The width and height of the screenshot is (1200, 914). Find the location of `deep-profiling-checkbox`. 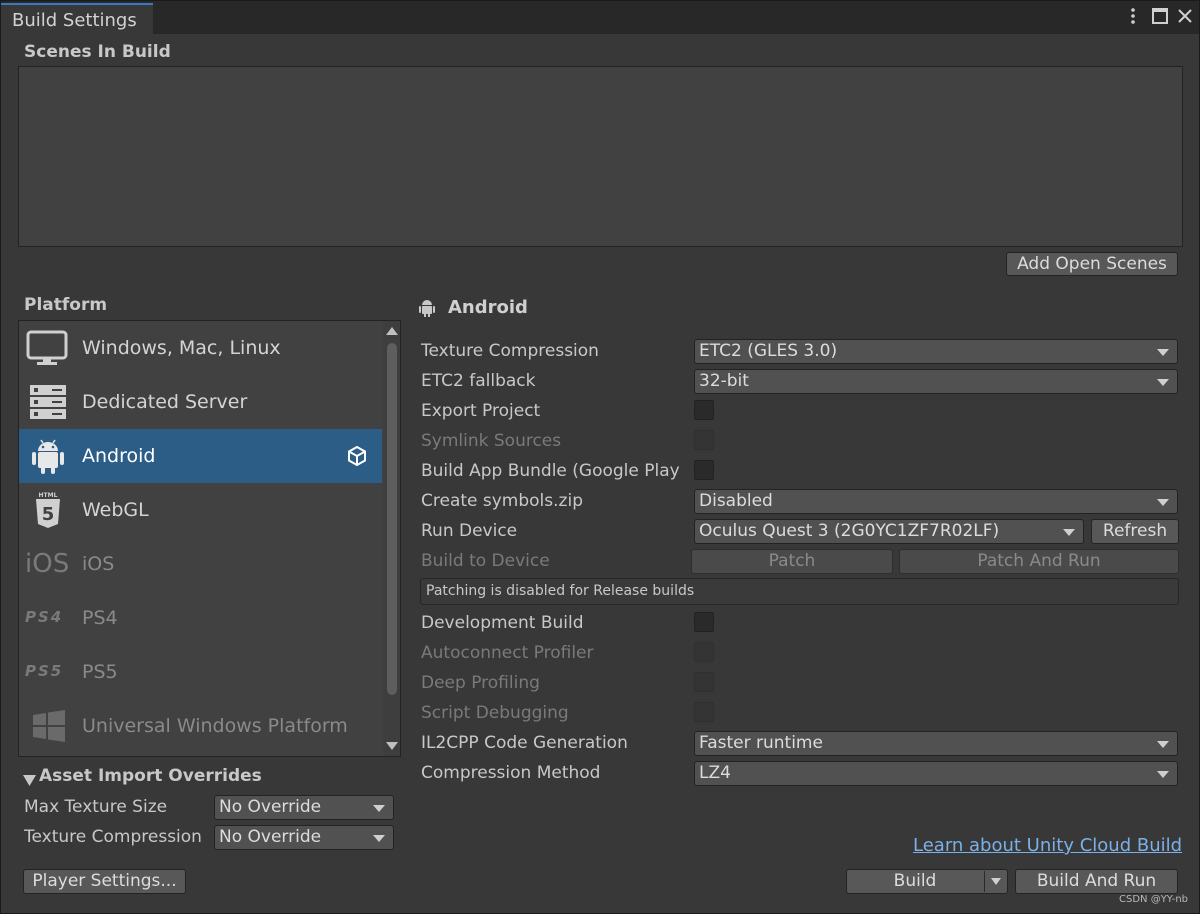

deep-profiling-checkbox is located at coordinates (704, 682).